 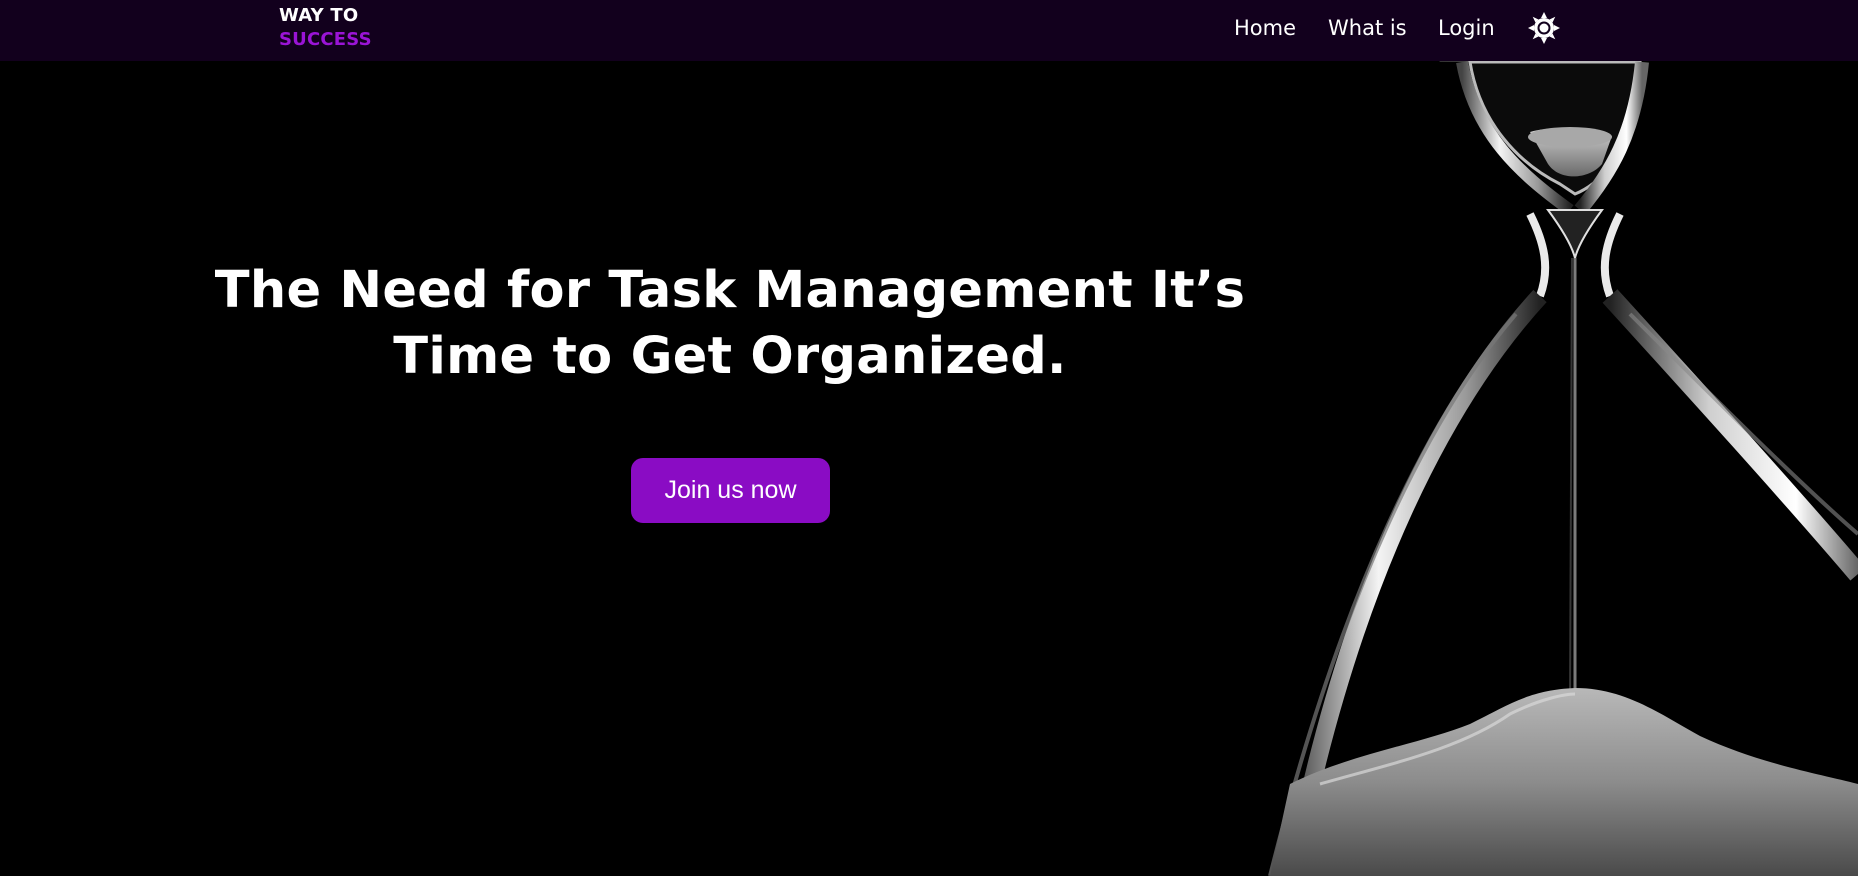 I want to click on join-us-button: Join us now, so click(x=730, y=490).